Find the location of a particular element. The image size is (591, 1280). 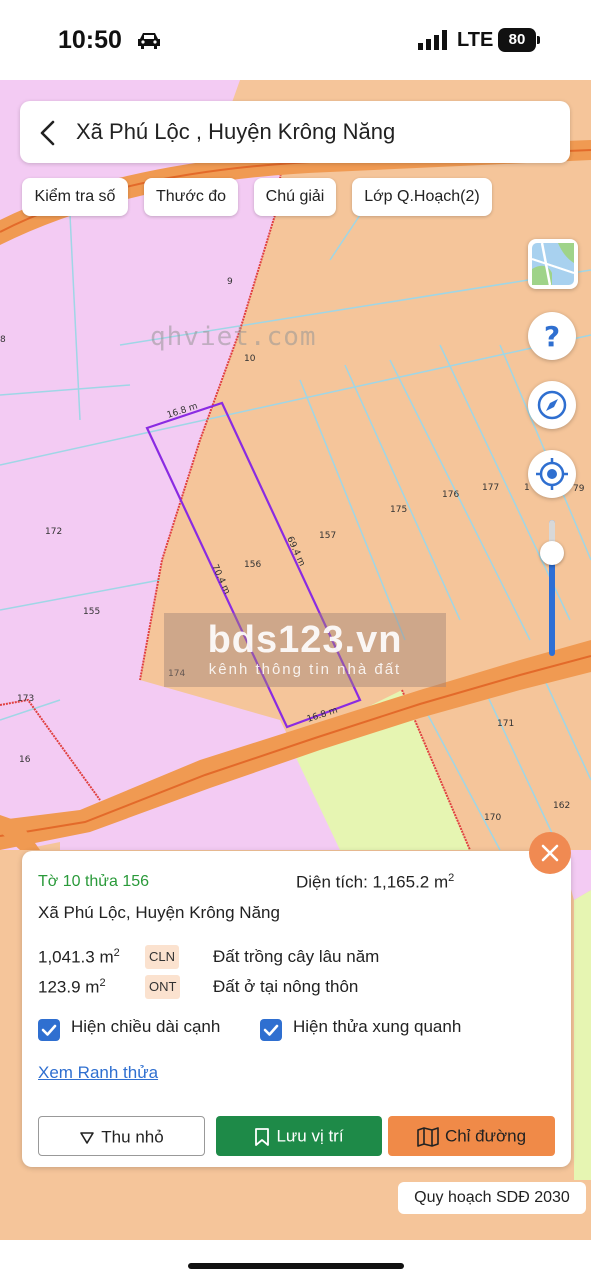

lot-label: 177 is located at coordinates (490, 488).